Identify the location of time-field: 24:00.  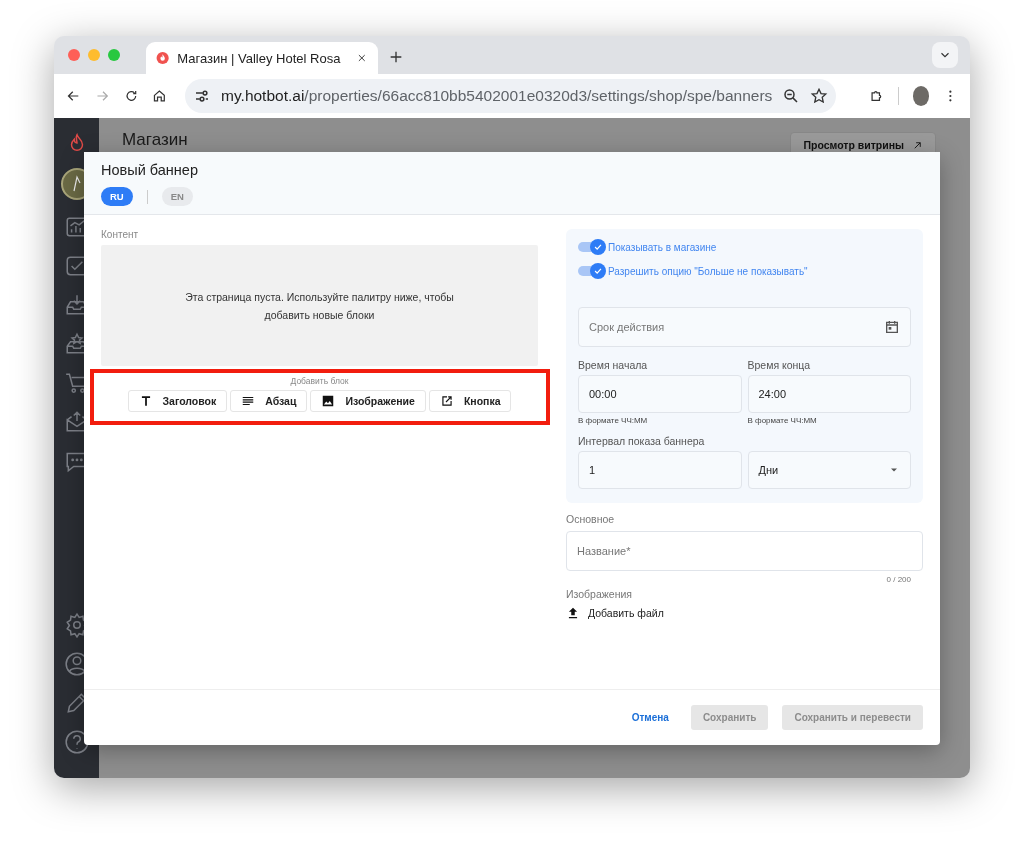
(829, 394).